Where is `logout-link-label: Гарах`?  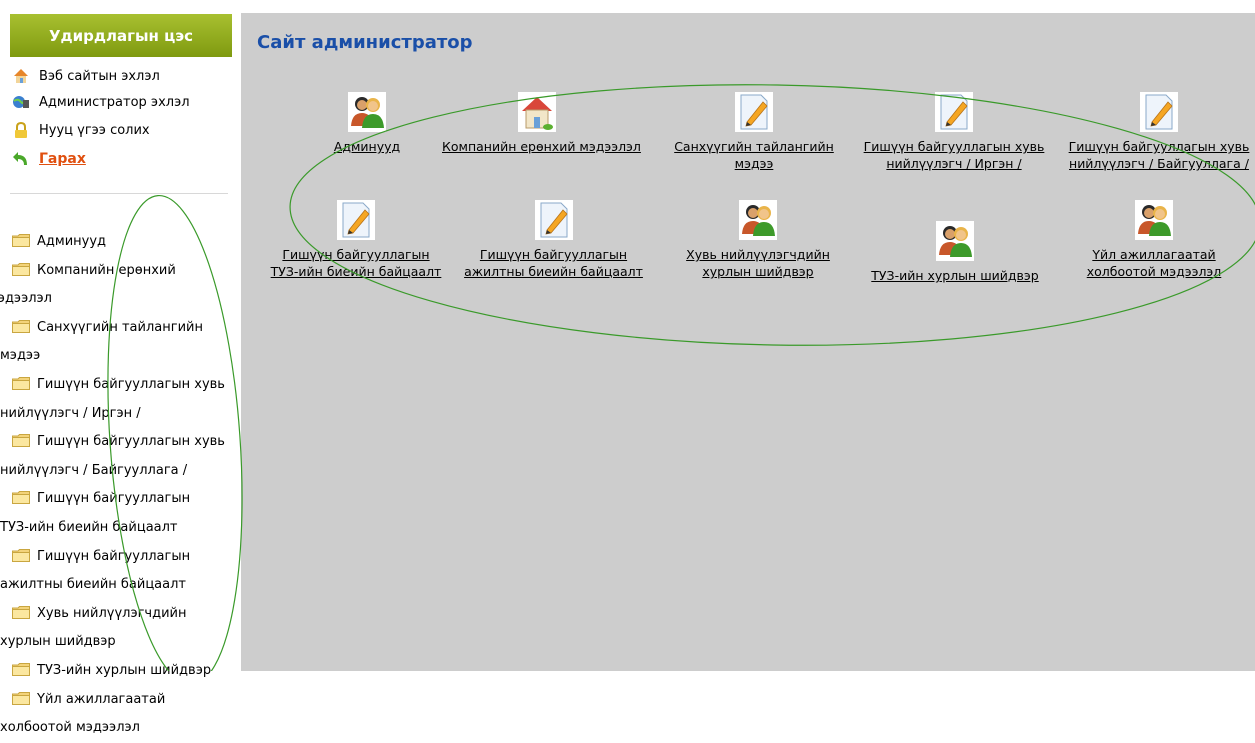 logout-link-label: Гарах is located at coordinates (62, 159).